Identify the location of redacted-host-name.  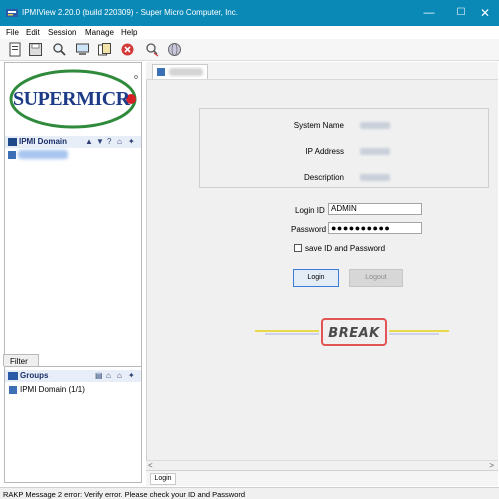
(43, 154).